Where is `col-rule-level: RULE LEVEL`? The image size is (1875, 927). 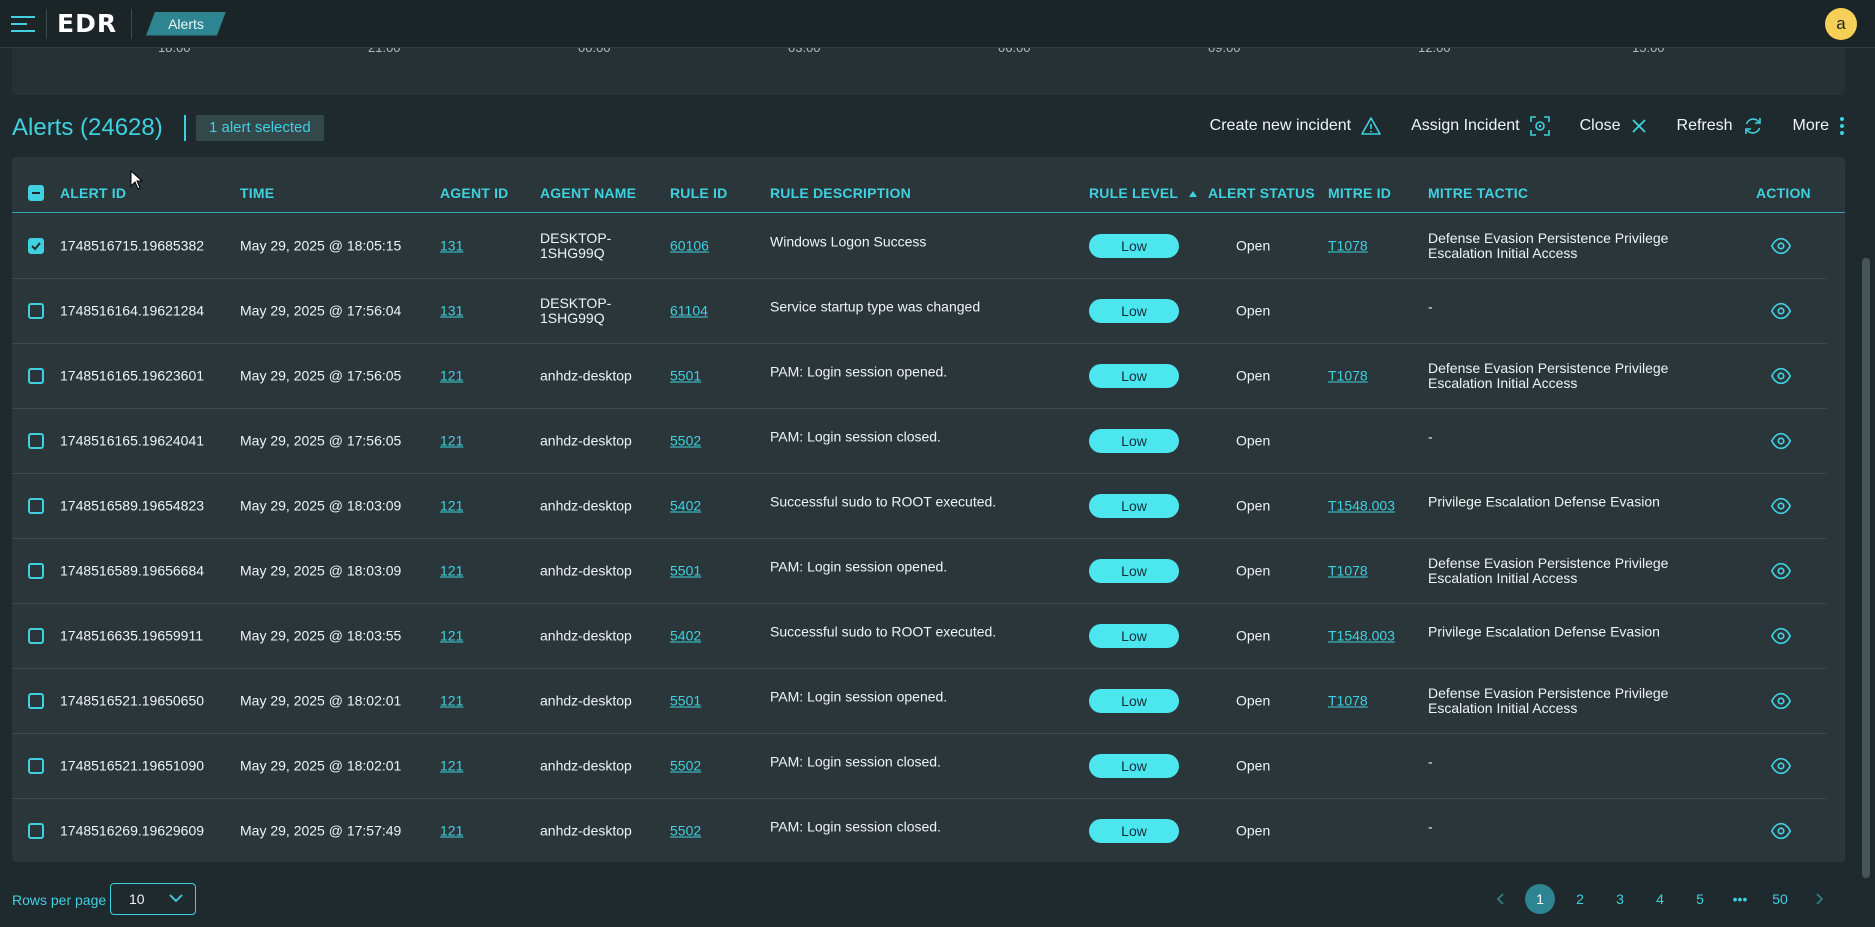 col-rule-level: RULE LEVEL is located at coordinates (1143, 193).